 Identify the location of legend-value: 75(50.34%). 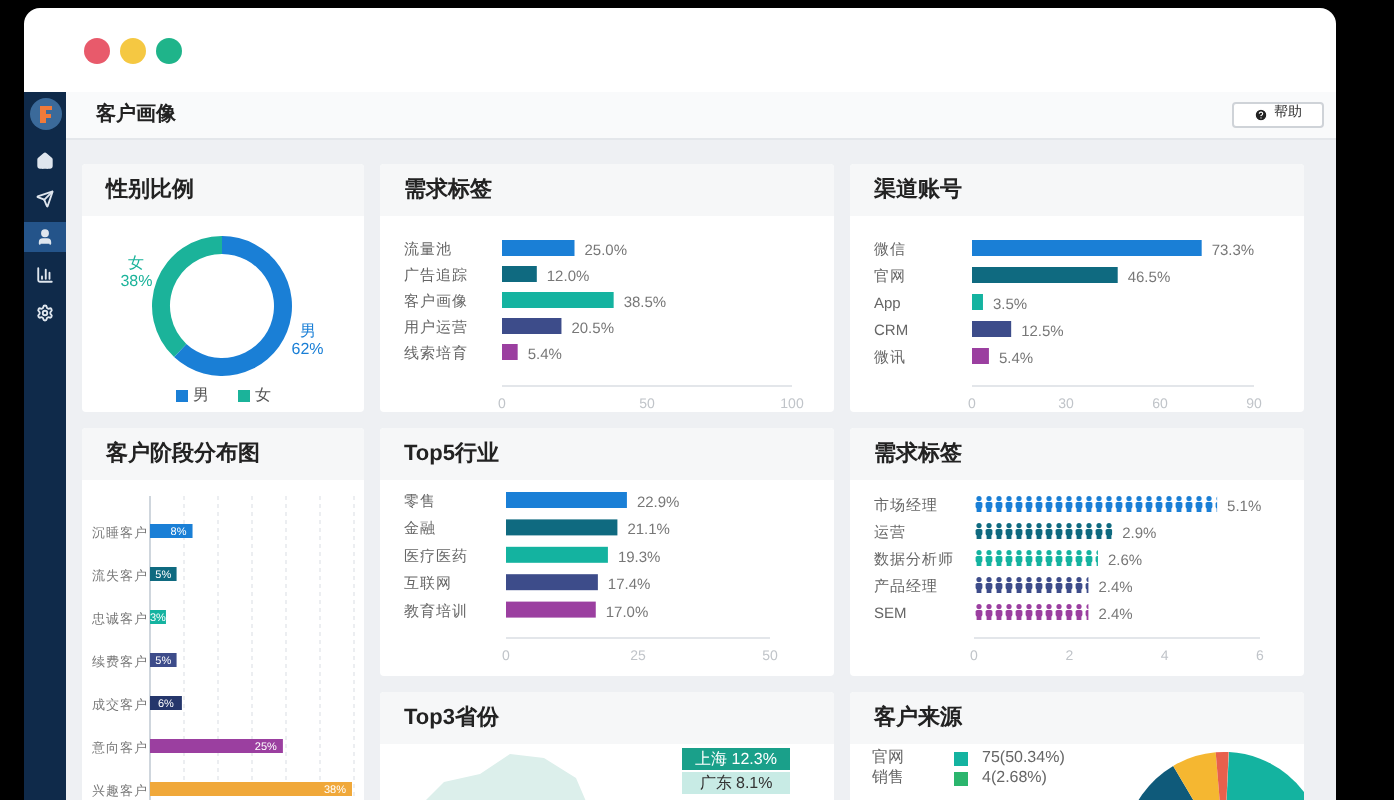
(1023, 758).